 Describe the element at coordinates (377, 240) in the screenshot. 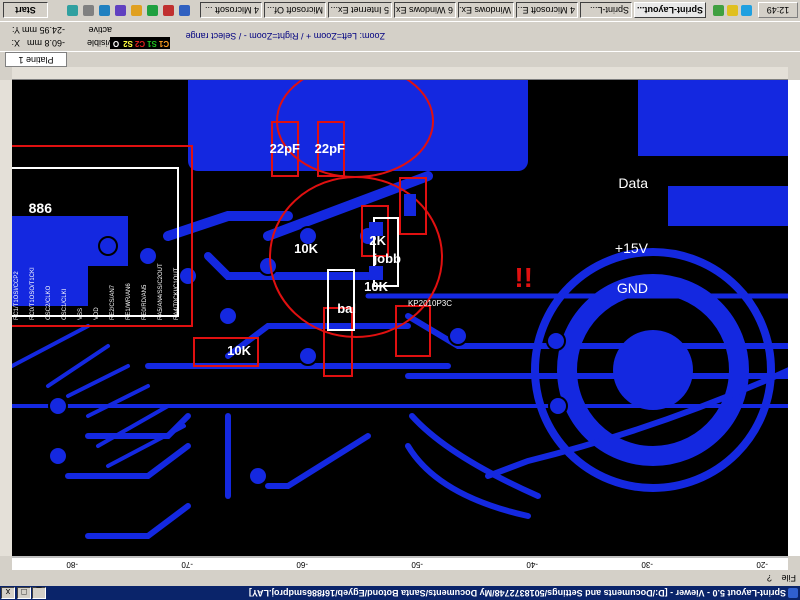

I see `resistor-label: 2K` at that location.